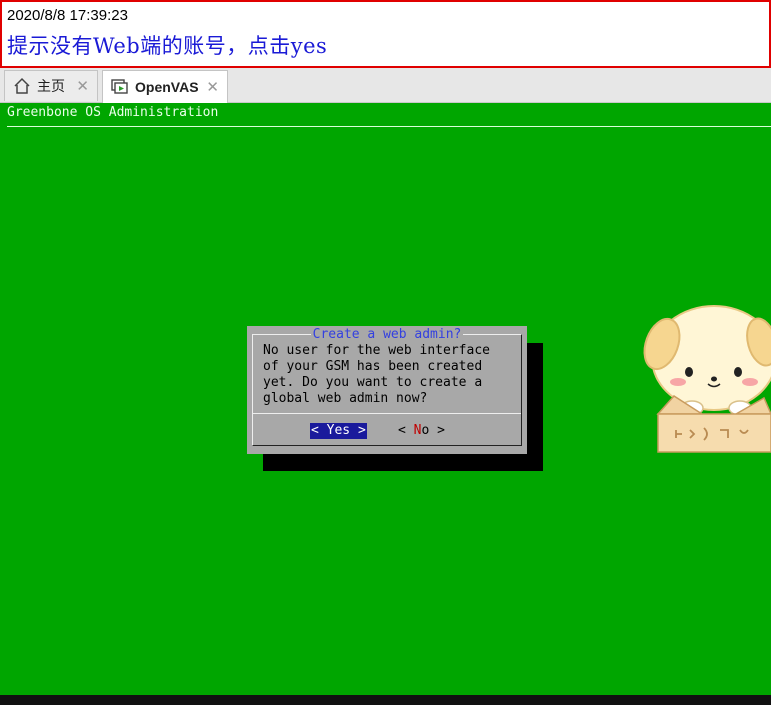 This screenshot has width=771, height=705. I want to click on annotation-timestamp: 2020/8/8 17:39:23, so click(67, 15).